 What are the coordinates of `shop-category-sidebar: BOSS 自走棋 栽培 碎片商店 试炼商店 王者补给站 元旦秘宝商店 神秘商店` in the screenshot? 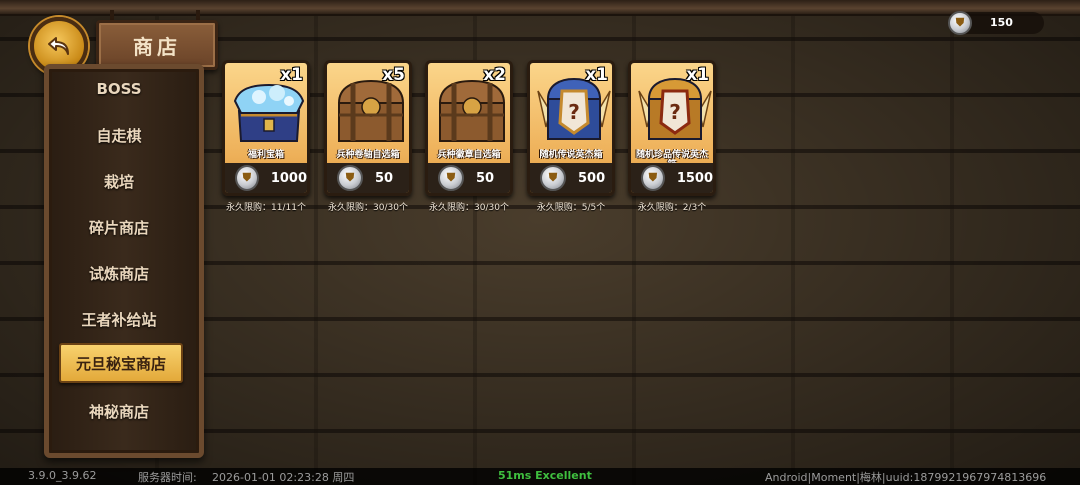 It's located at (124, 261).